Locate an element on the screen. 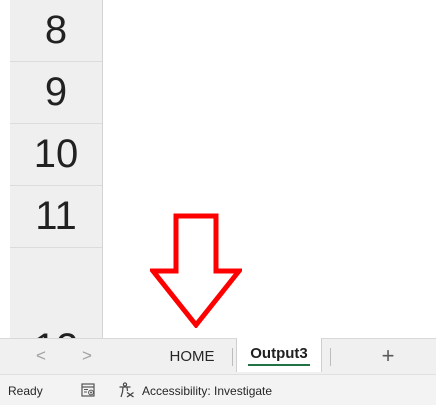 The image size is (436, 405). accessibility-icon is located at coordinates (126, 390).